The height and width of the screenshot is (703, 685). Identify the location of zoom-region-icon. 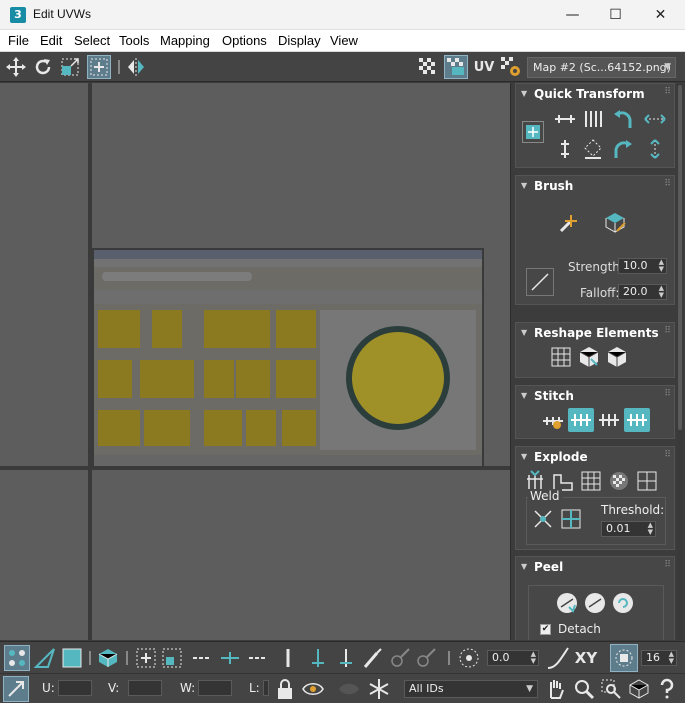
(611, 689).